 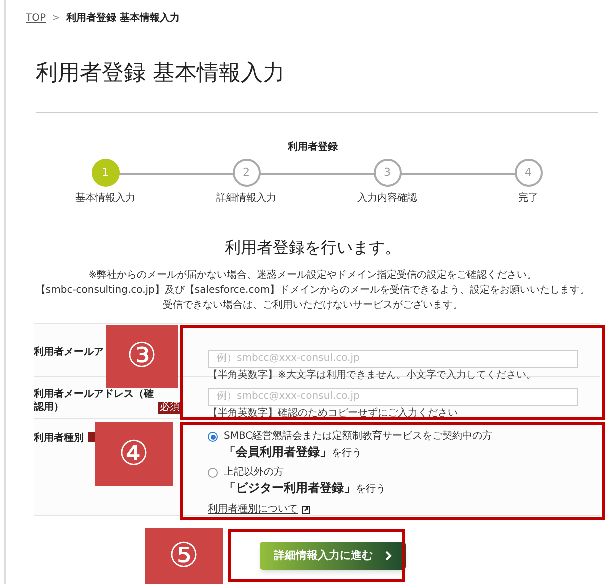 What do you see at coordinates (106, 199) in the screenshot?
I see `step-label: 基本情報入力` at bounding box center [106, 199].